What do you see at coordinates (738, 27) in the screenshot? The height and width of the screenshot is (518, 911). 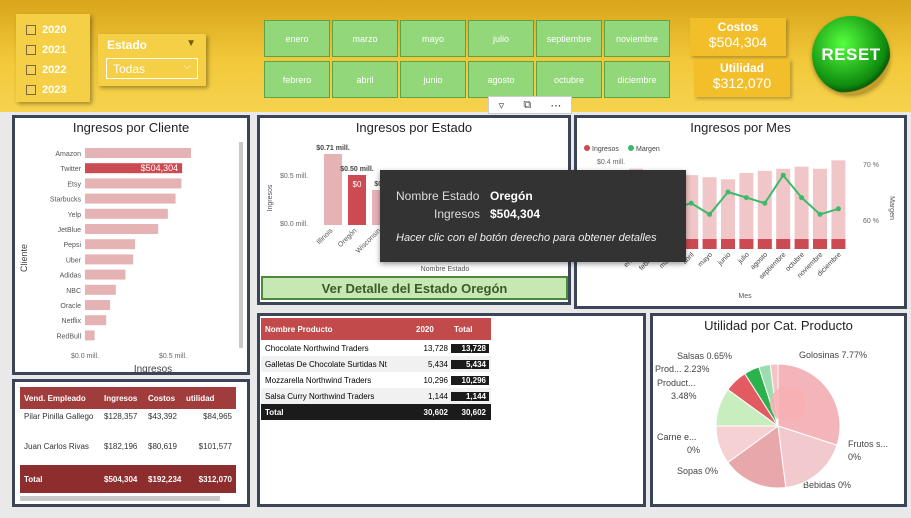 I see `kpi-costos-label: Costos` at bounding box center [738, 27].